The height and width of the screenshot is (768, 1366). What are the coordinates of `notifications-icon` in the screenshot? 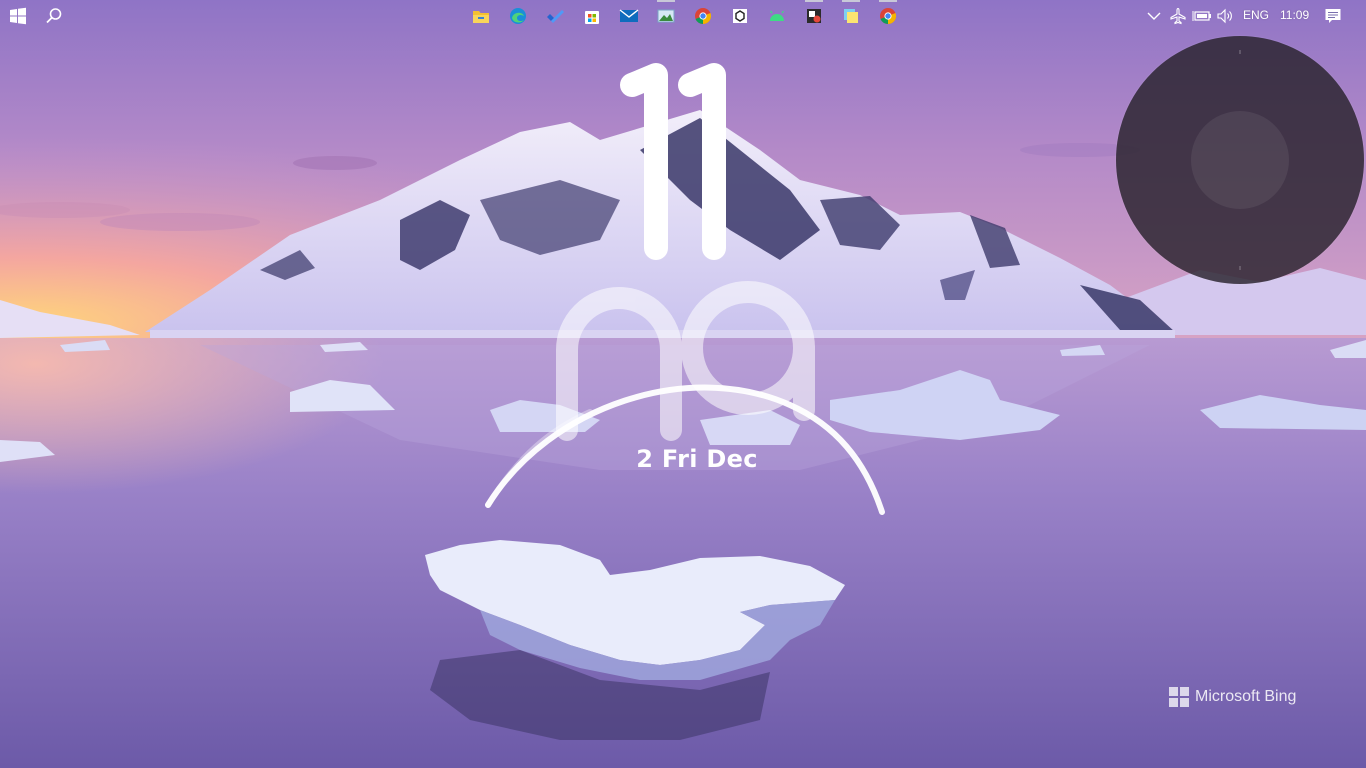 It's located at (1333, 16).